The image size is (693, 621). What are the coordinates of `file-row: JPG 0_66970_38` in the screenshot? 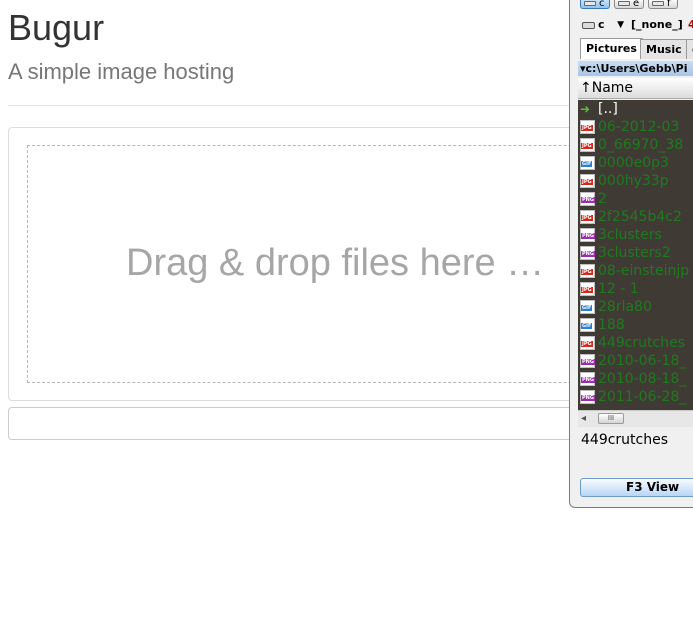 It's located at (635, 145).